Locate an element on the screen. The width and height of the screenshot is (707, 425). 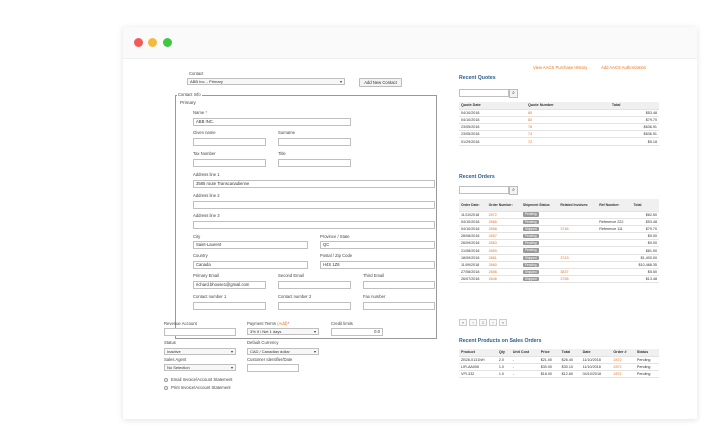
shipment-status-cell: Pending is located at coordinates (539, 222).